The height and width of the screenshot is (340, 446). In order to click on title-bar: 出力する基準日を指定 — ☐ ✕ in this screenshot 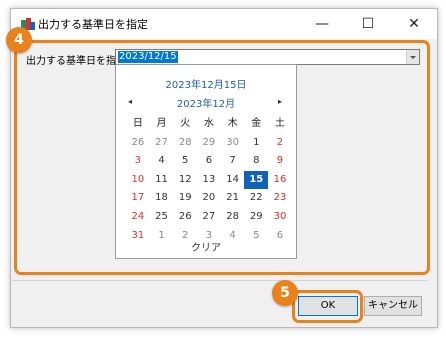, I will do `click(224, 24)`.